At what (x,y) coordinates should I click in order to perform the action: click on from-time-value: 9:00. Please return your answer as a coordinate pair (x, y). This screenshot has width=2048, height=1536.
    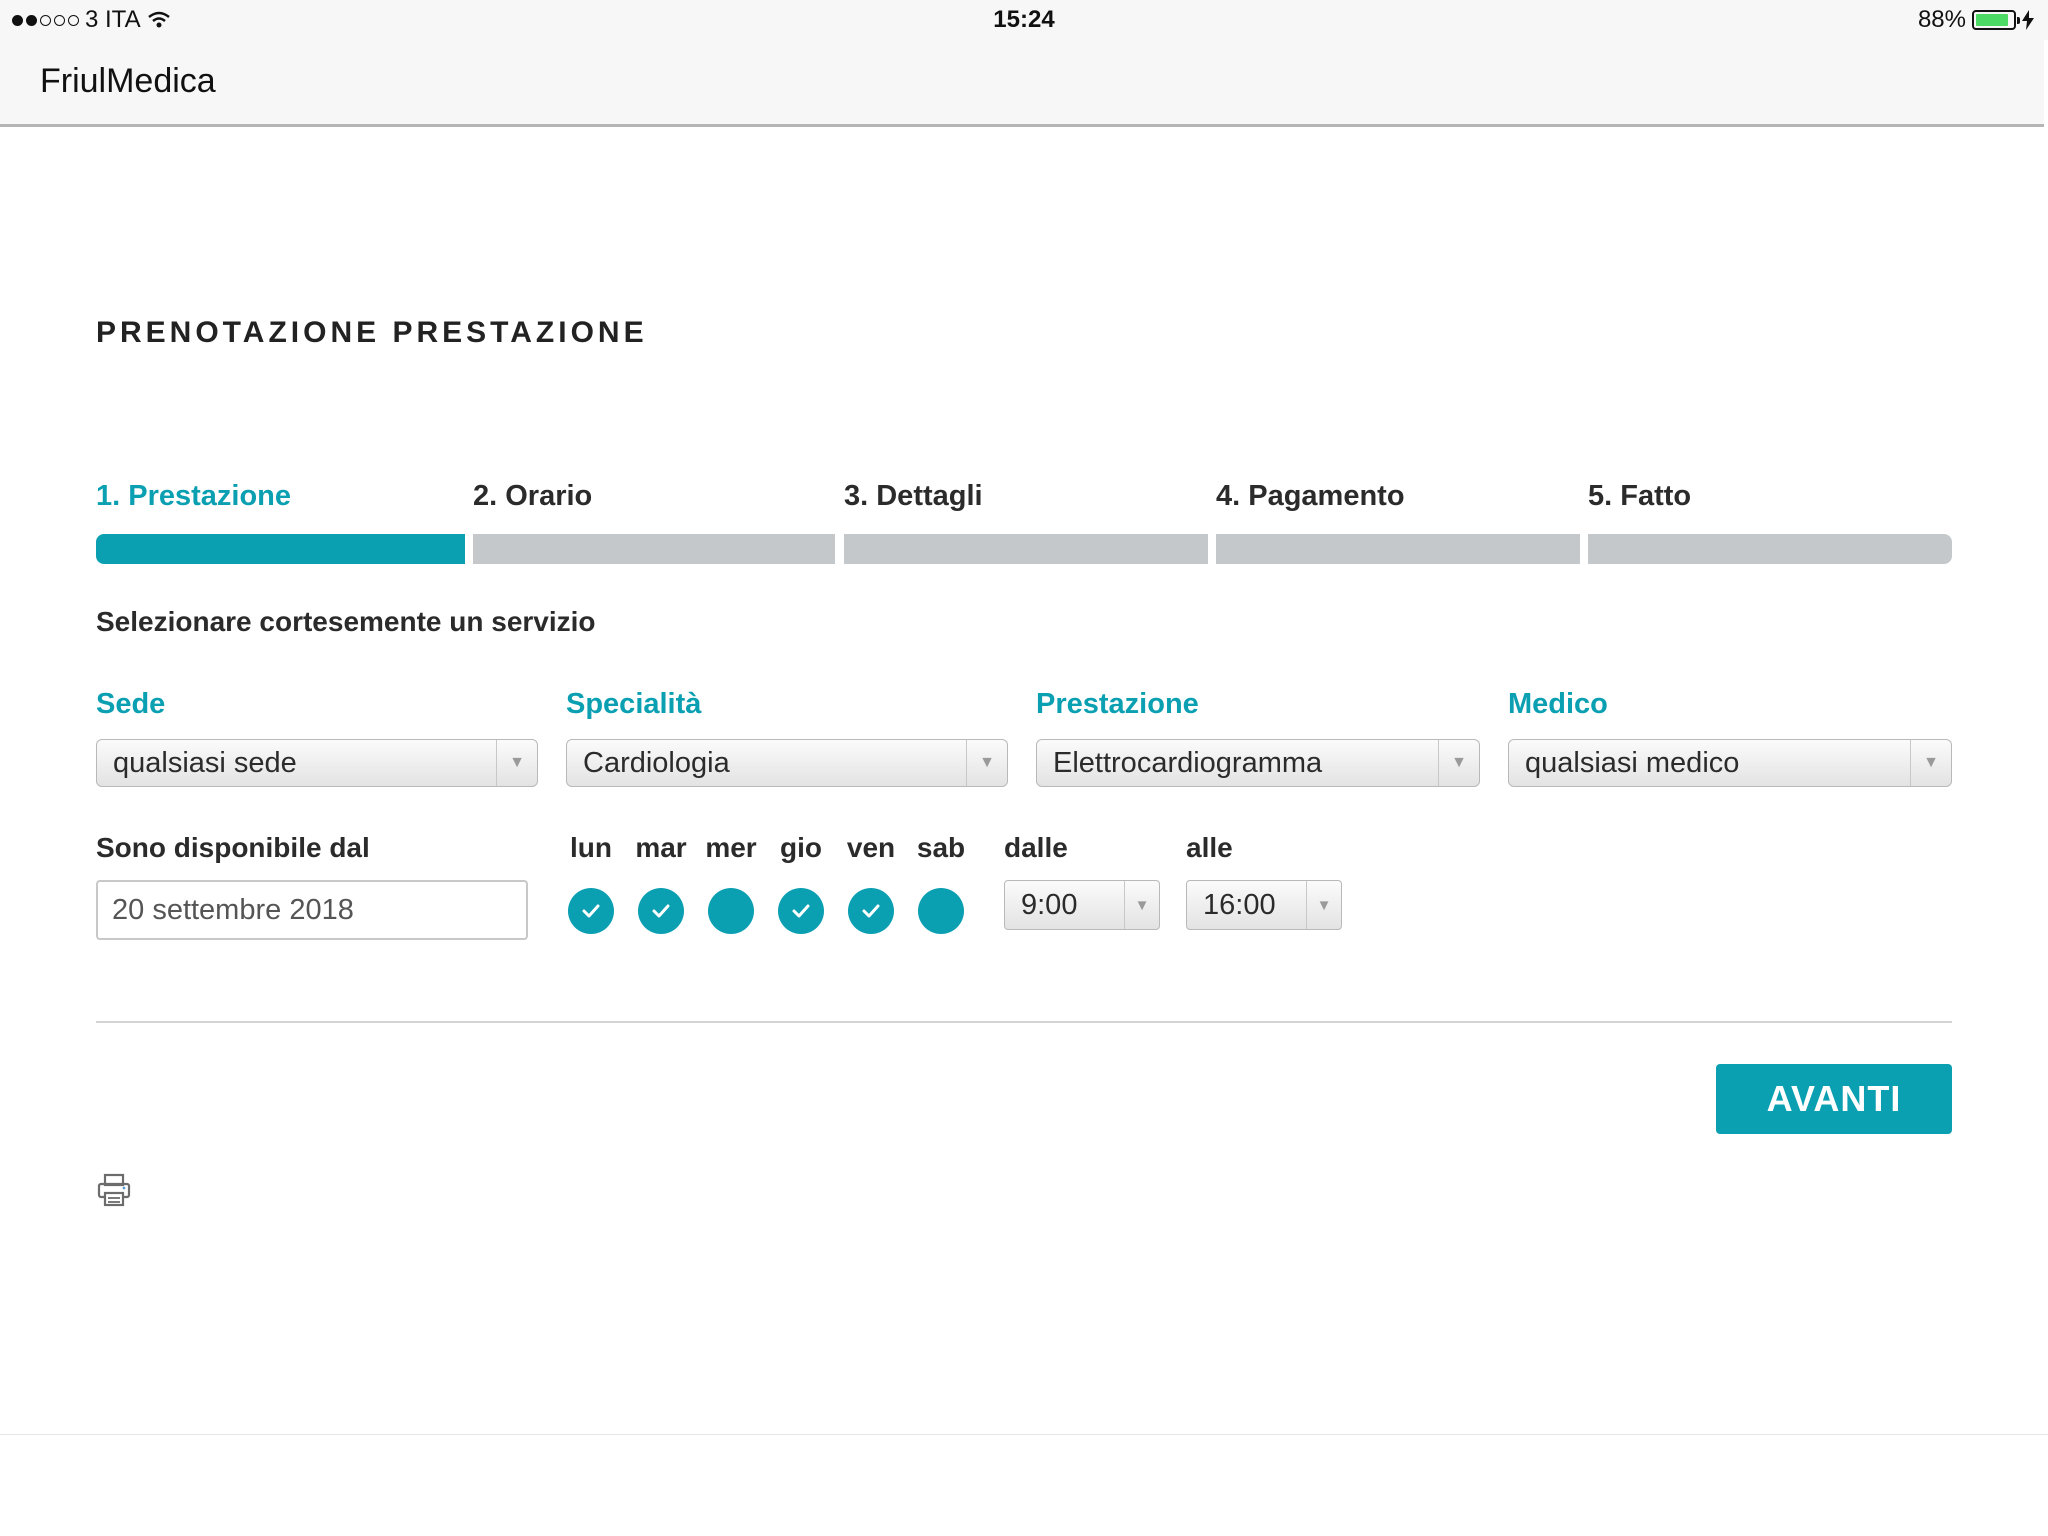
    Looking at the image, I should click on (1049, 905).